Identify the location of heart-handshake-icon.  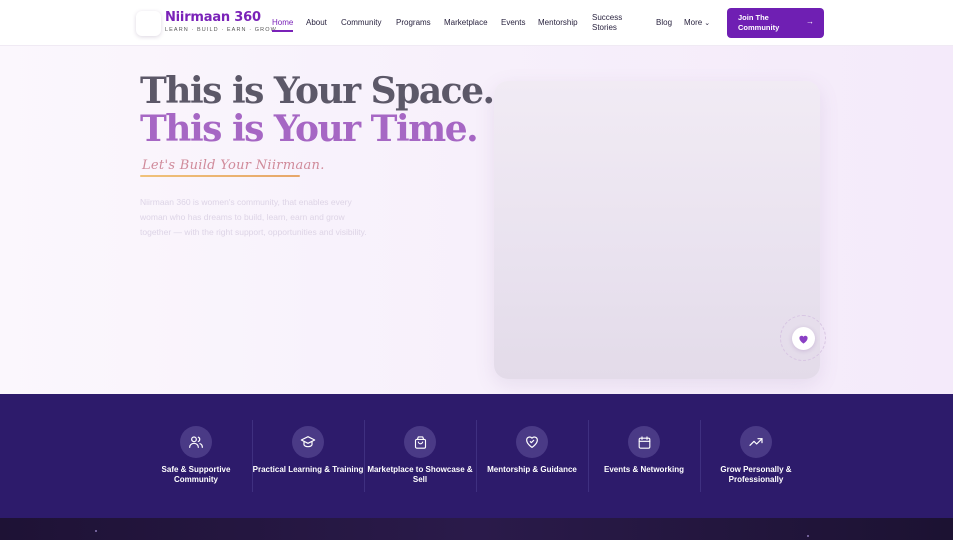
(532, 442).